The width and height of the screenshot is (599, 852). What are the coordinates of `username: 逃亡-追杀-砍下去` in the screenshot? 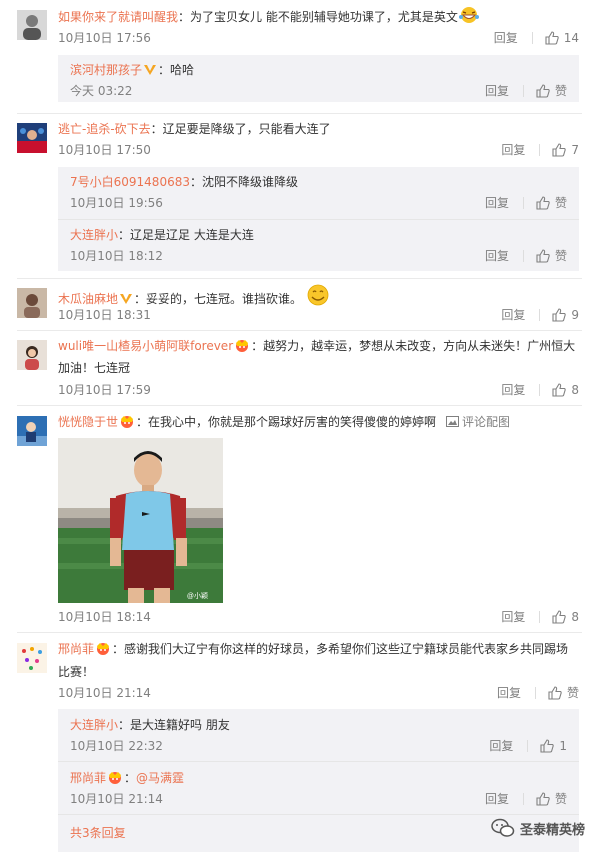 It's located at (104, 129).